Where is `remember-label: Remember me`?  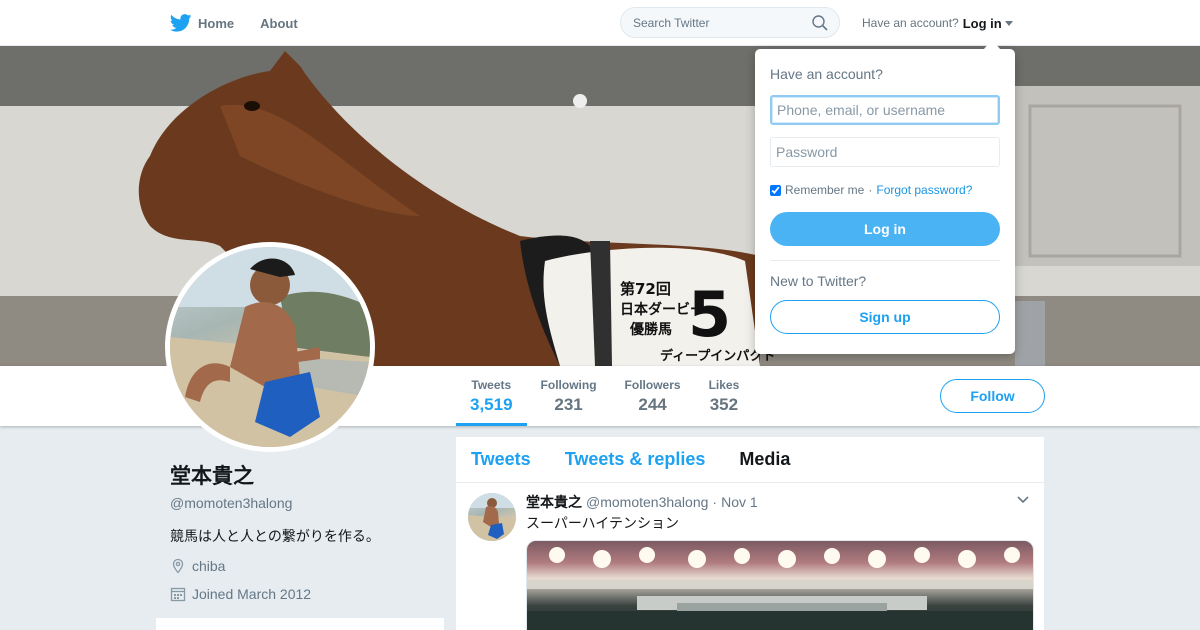 remember-label: Remember me is located at coordinates (824, 190).